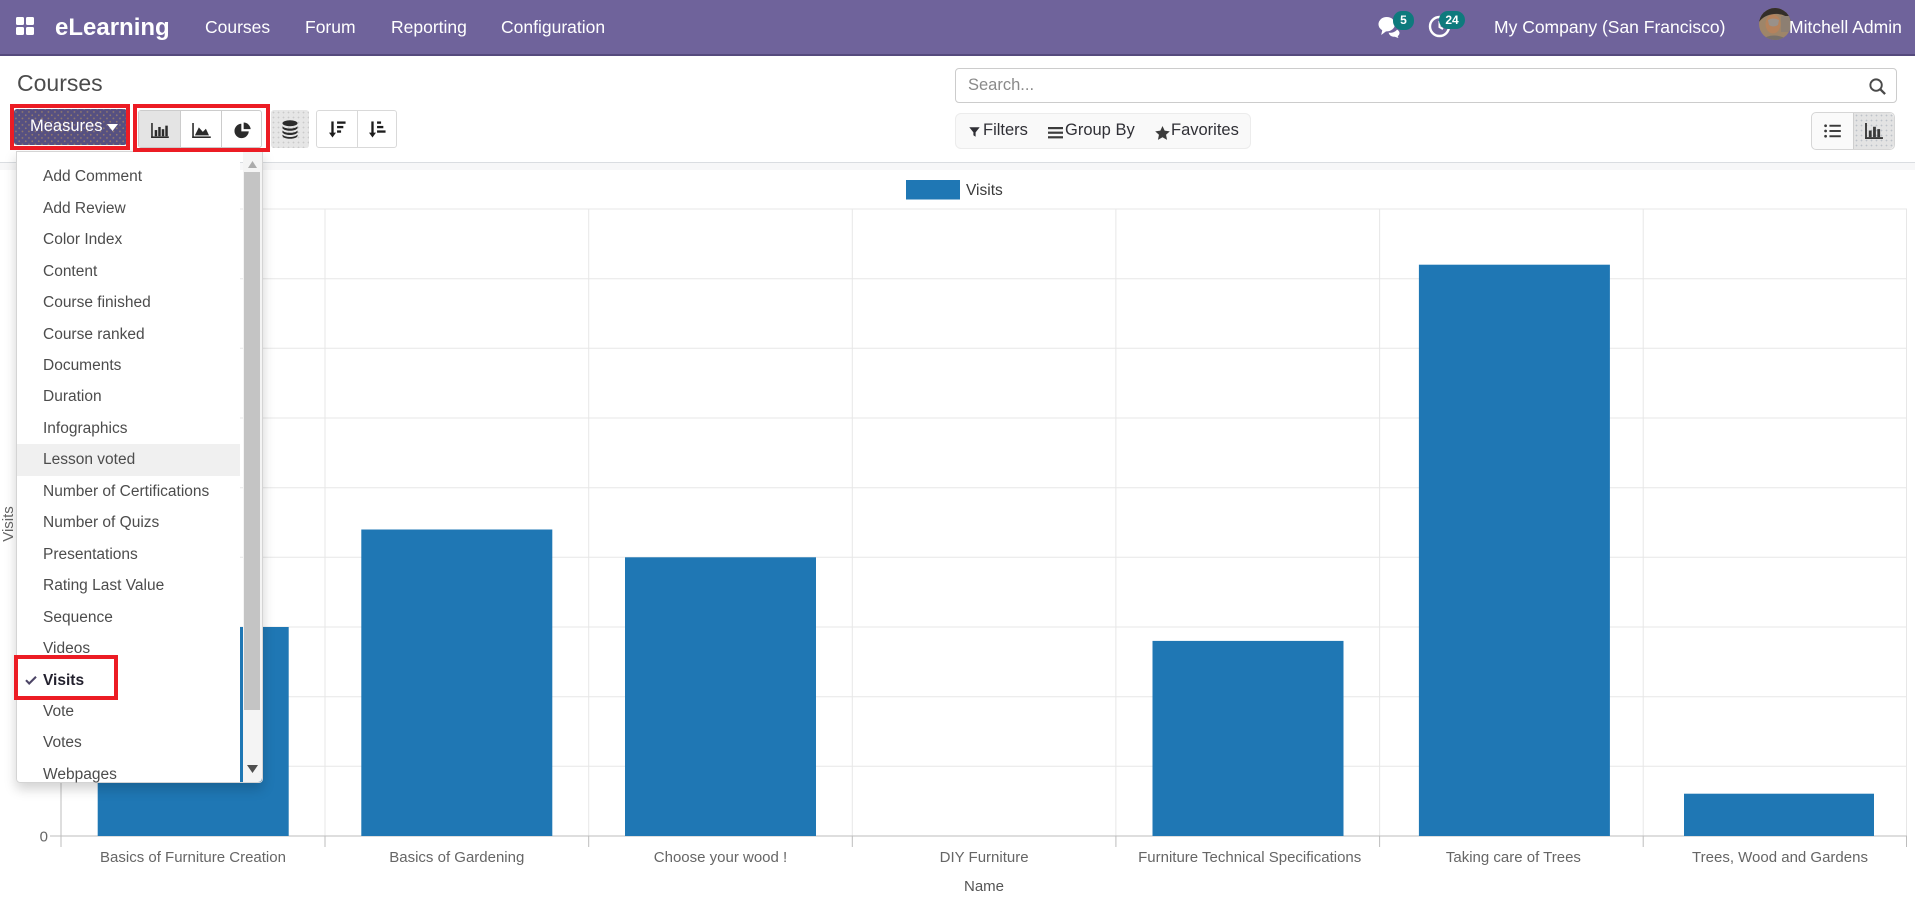  What do you see at coordinates (1780, 857) in the screenshot?
I see `svg-text: Trees, Wood and Gardens` at bounding box center [1780, 857].